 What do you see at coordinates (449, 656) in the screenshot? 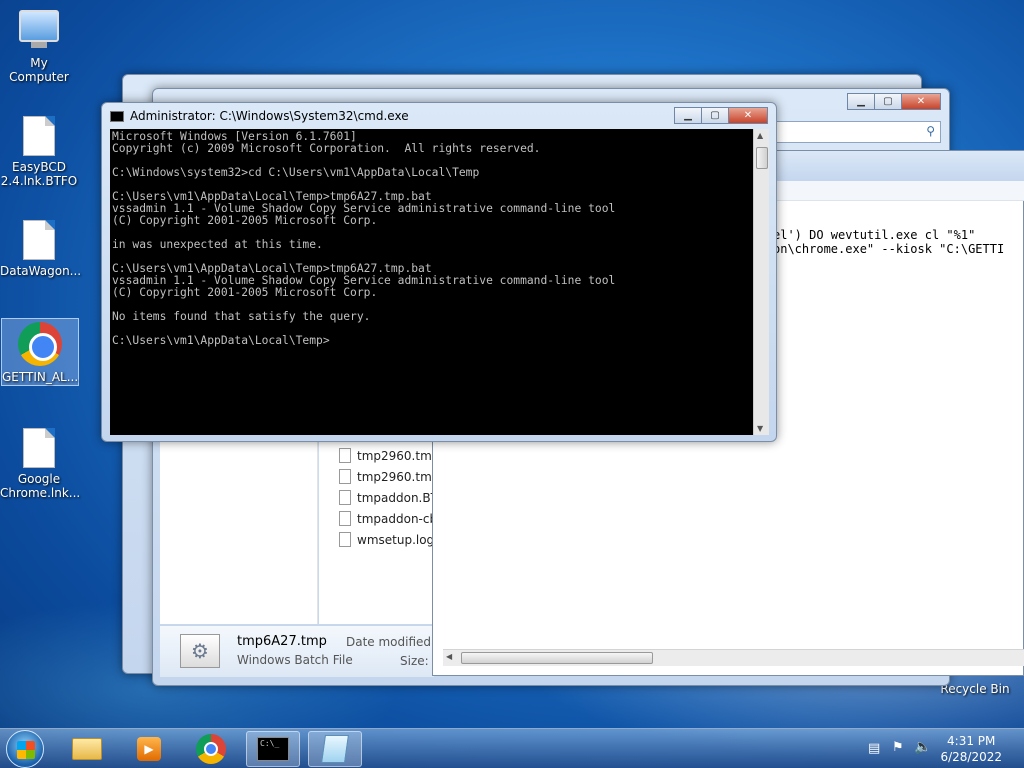
I see `scroll-left-icon: ◀` at bounding box center [449, 656].